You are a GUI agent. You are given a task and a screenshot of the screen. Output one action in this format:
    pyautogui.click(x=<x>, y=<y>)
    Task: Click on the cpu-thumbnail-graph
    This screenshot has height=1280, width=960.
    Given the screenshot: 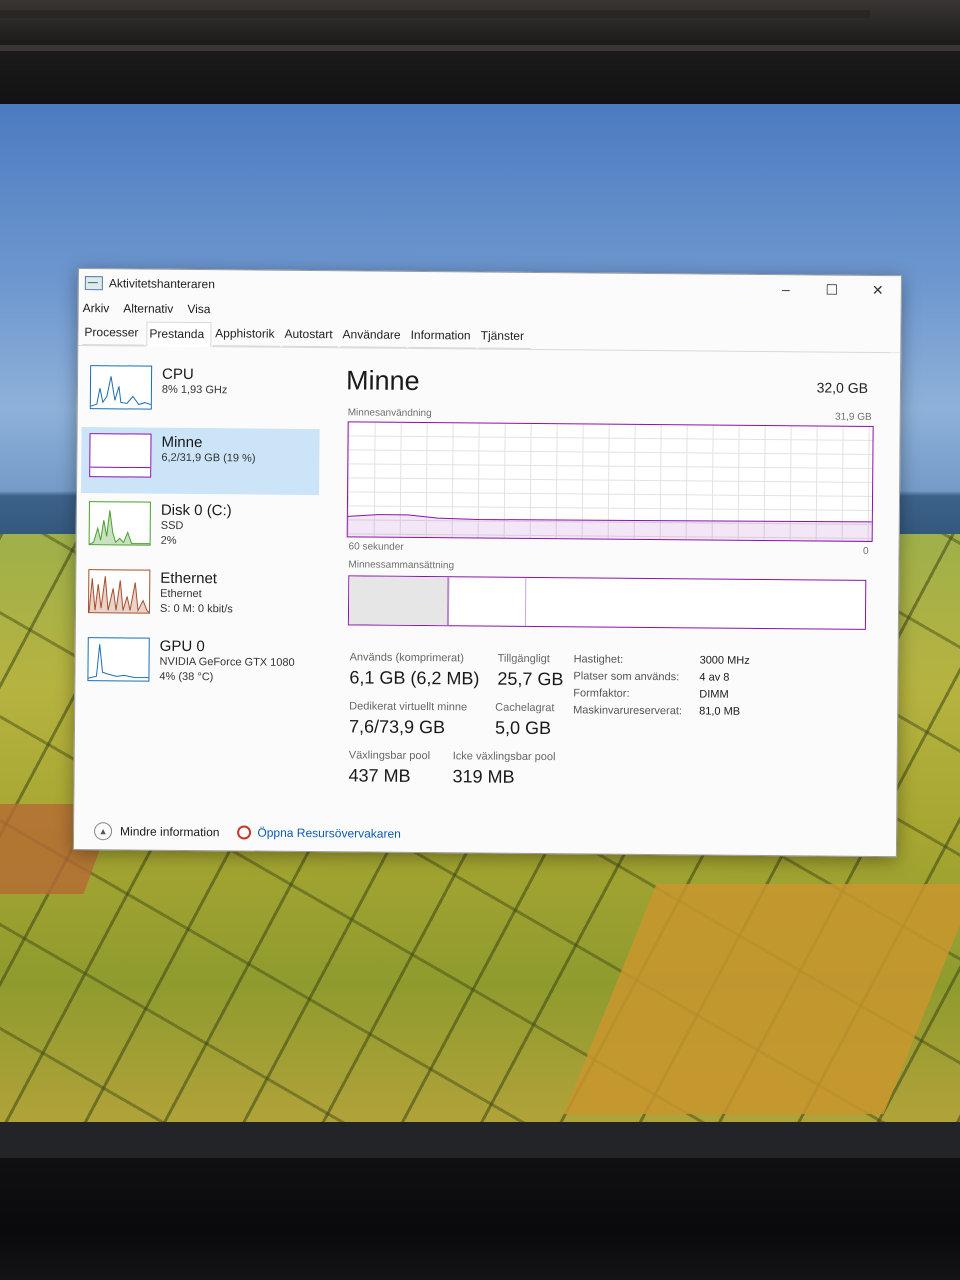 What is the action you would take?
    pyautogui.click(x=121, y=387)
    